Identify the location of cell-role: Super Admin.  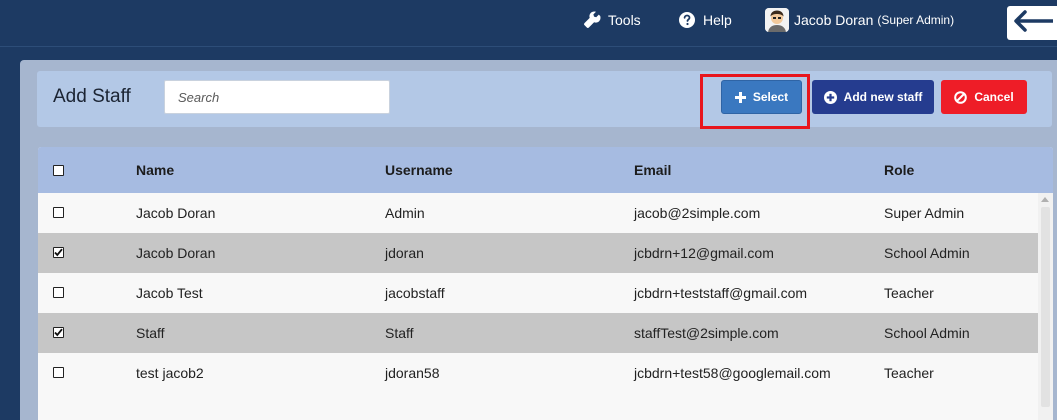
(924, 213).